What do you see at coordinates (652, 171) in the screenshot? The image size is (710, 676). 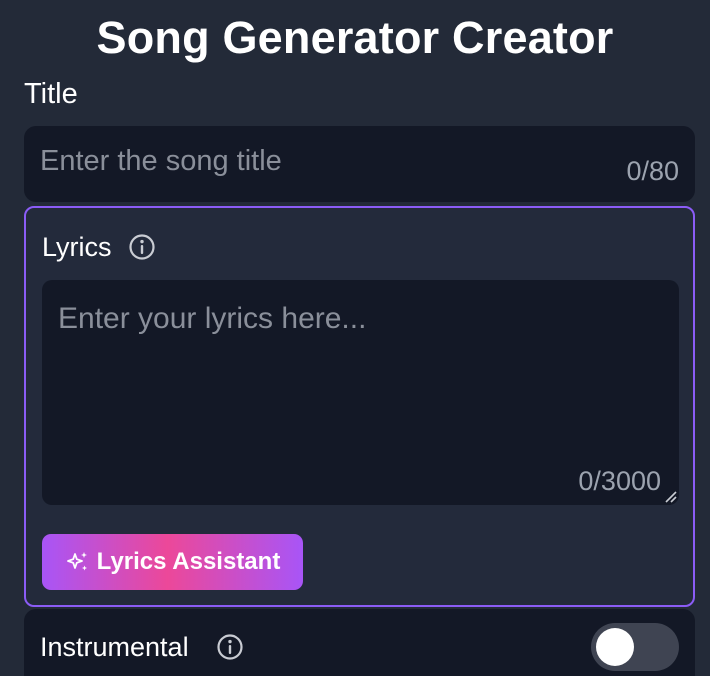 I see `title-char-counter: 0/80` at bounding box center [652, 171].